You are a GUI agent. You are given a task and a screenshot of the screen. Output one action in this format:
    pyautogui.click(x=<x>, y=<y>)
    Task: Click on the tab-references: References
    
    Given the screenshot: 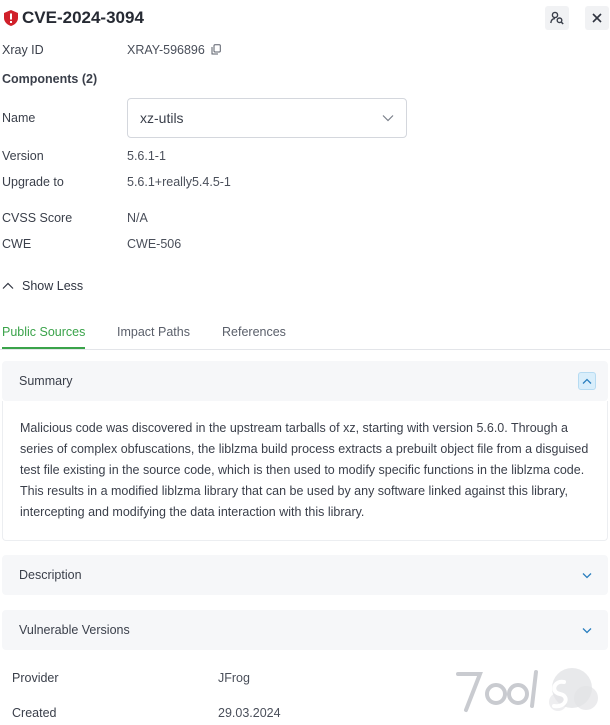 What is the action you would take?
    pyautogui.click(x=254, y=332)
    